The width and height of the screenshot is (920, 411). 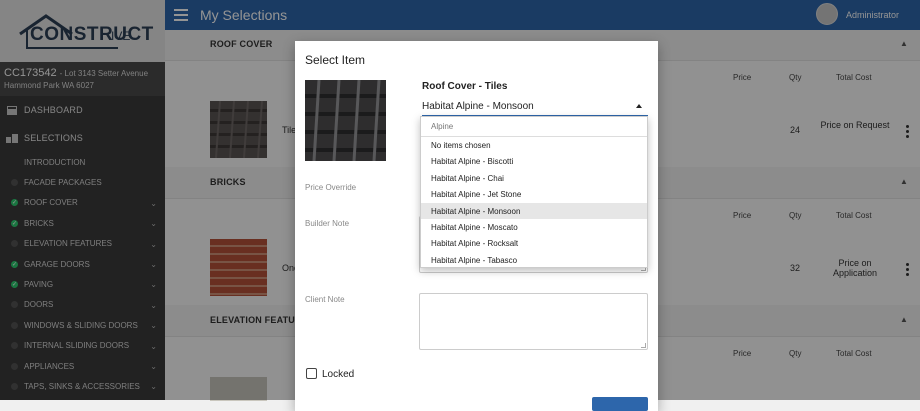 What do you see at coordinates (478, 106) in the screenshot?
I see `item-select-value: Habitat Alpine - Monsoon` at bounding box center [478, 106].